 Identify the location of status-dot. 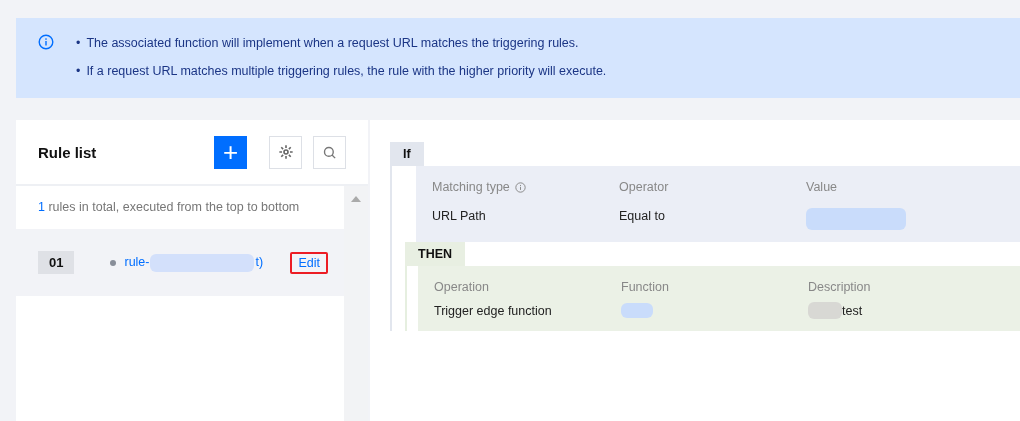
(113, 262).